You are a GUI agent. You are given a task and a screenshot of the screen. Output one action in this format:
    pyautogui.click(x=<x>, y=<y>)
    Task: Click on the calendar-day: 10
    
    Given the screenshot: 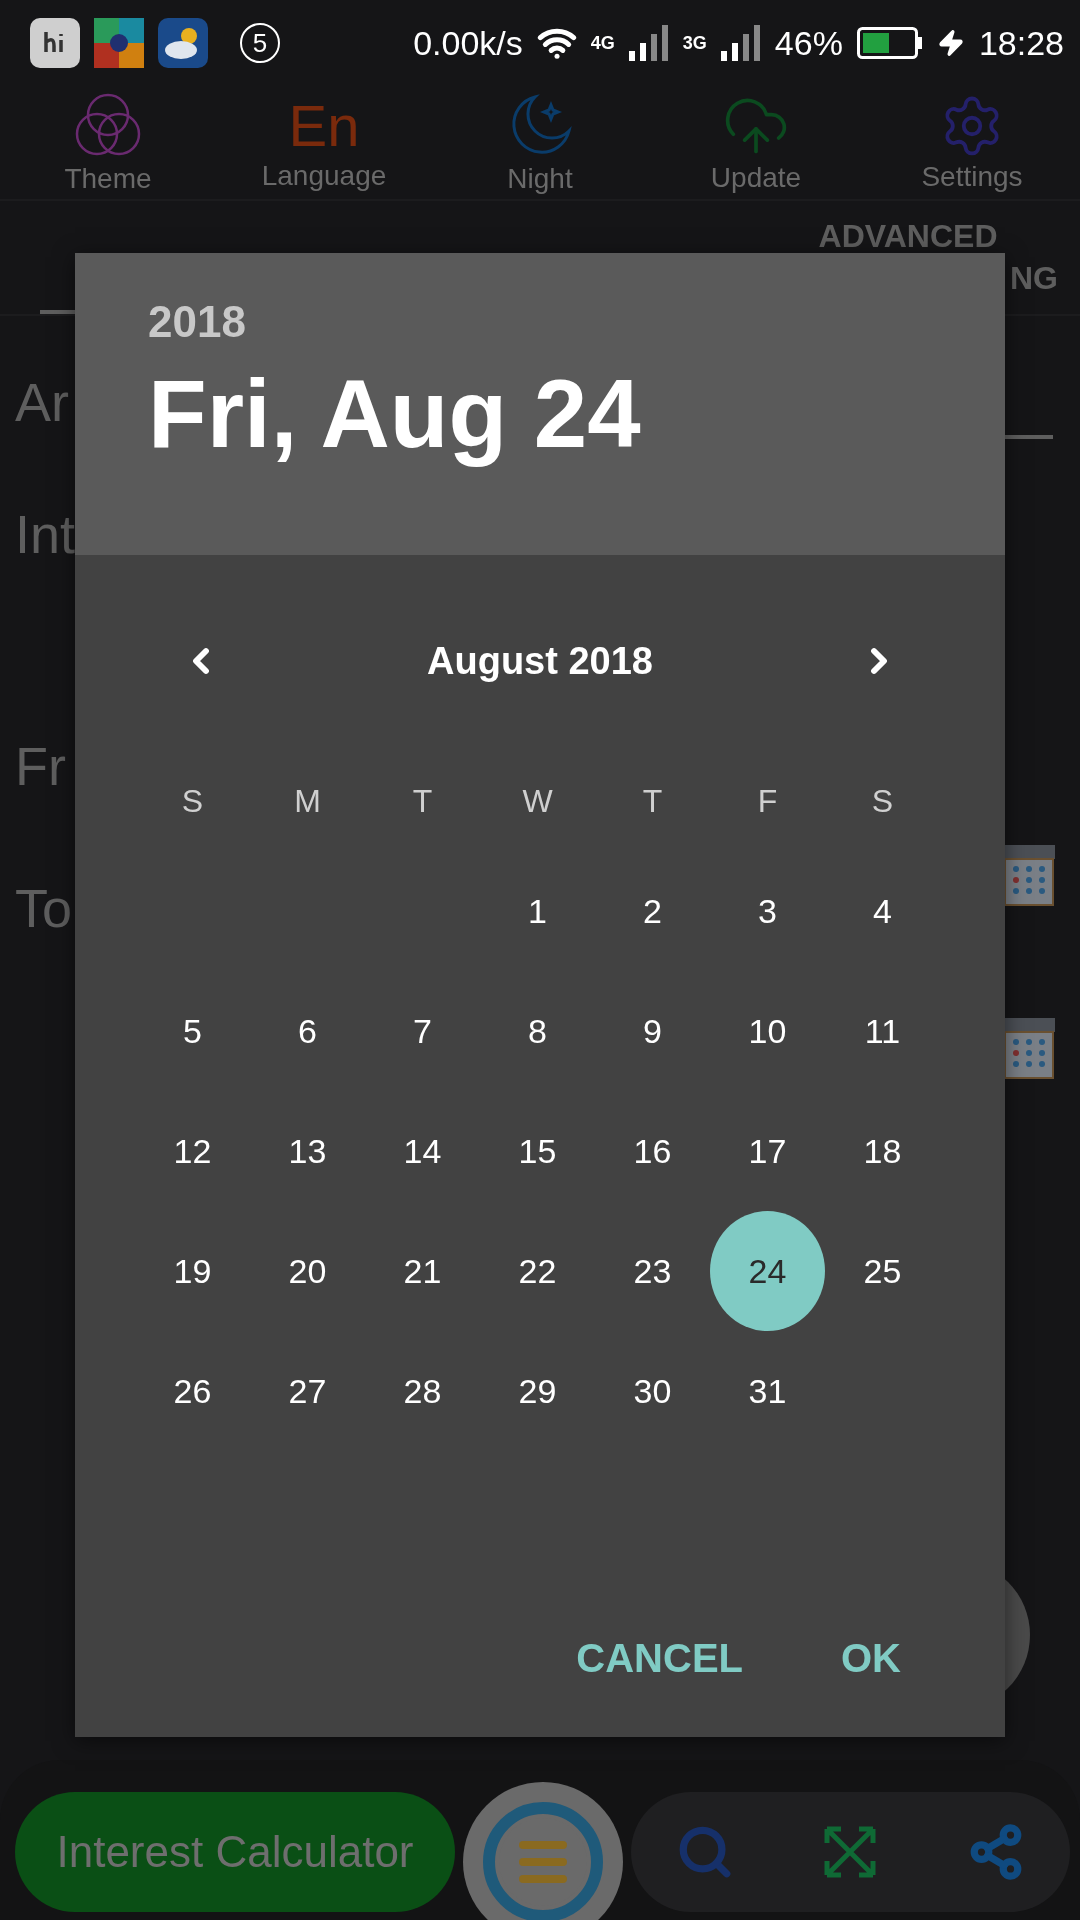 What is the action you would take?
    pyautogui.click(x=767, y=1031)
    